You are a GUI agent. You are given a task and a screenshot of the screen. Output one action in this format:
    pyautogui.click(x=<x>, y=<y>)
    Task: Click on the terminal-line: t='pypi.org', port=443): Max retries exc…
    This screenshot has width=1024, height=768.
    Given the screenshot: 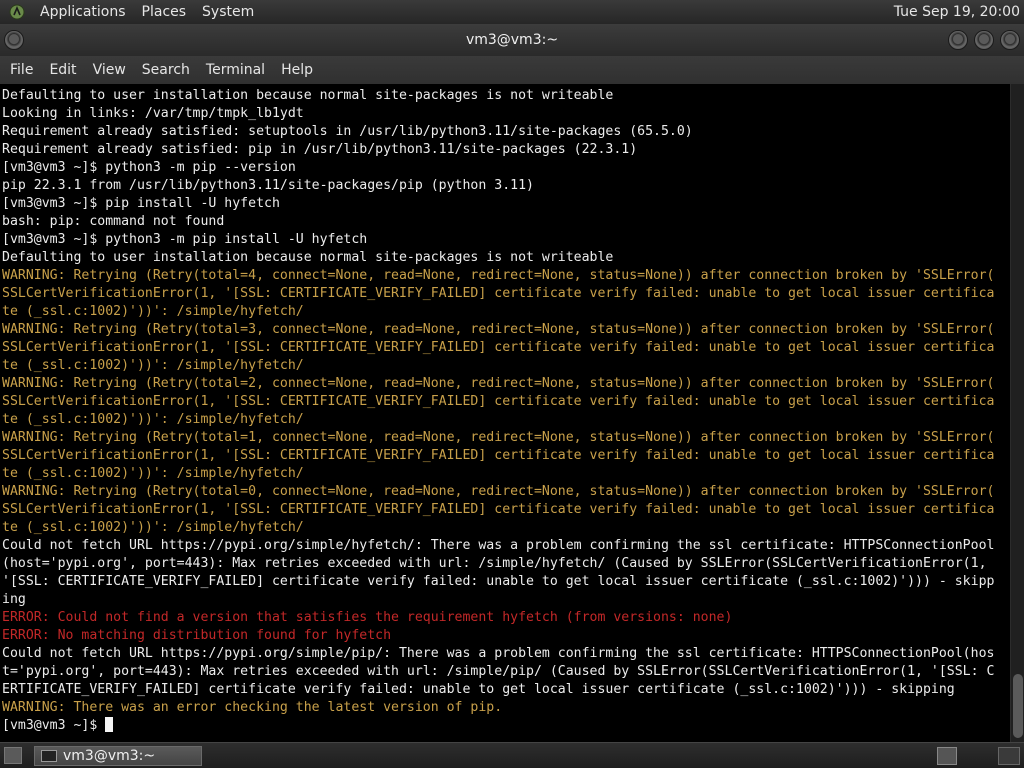 What is the action you would take?
    pyautogui.click(x=498, y=671)
    